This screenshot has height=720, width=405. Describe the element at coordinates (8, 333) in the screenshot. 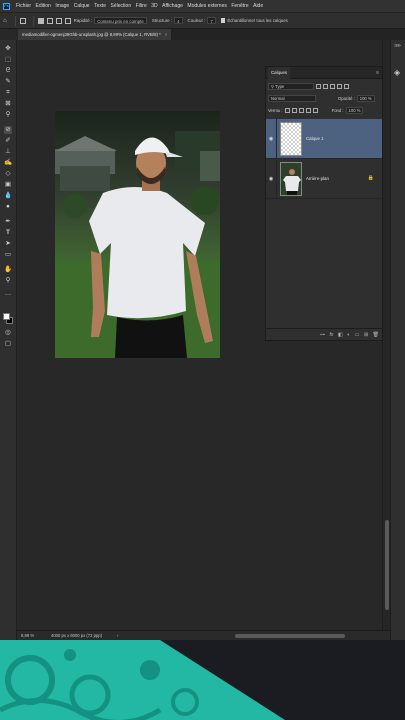

I see `quick-mask-icon: ◎` at that location.